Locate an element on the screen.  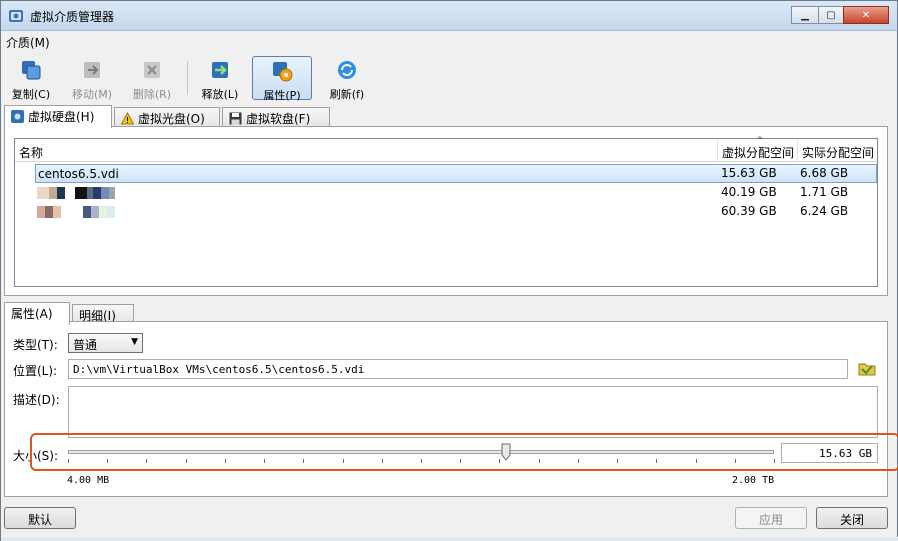
table-header: 名称 ^ 虚拟分配空间 实际分配空间 is located at coordinates (446, 149).